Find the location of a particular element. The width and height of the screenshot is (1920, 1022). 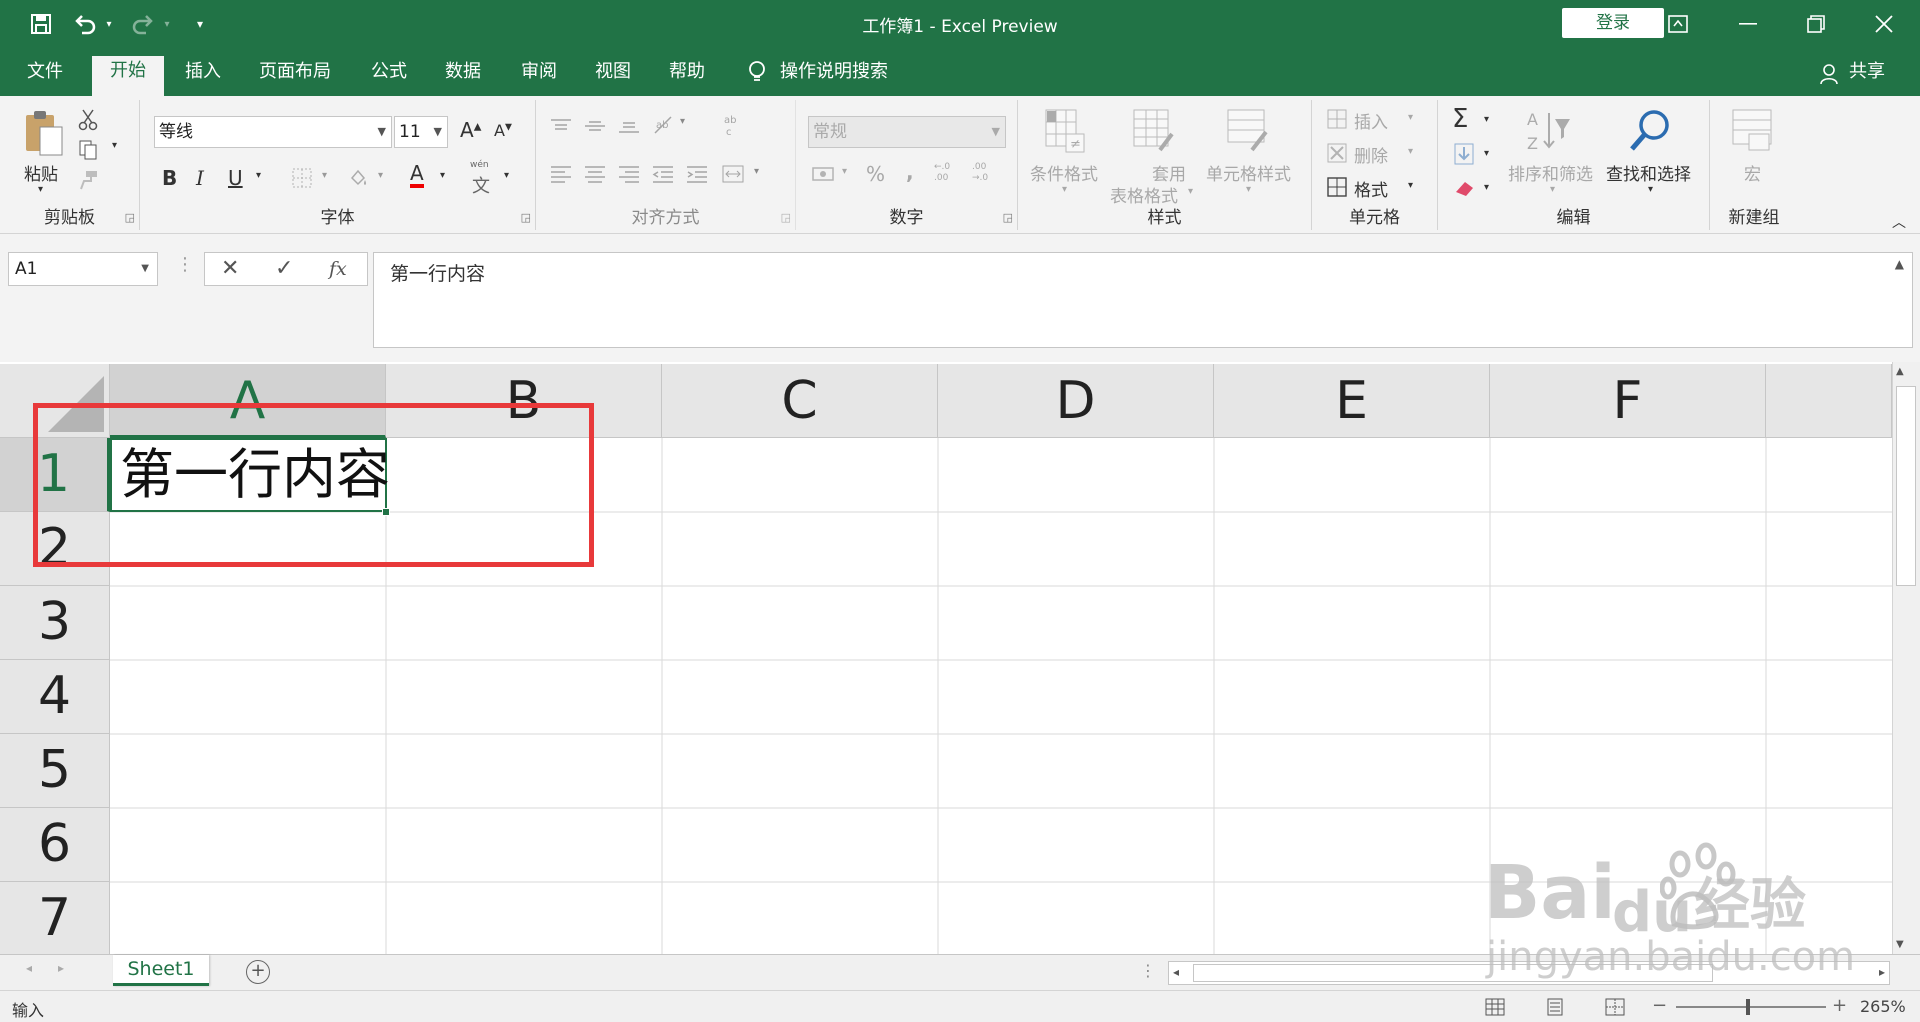

cut-icon is located at coordinates (88, 120).